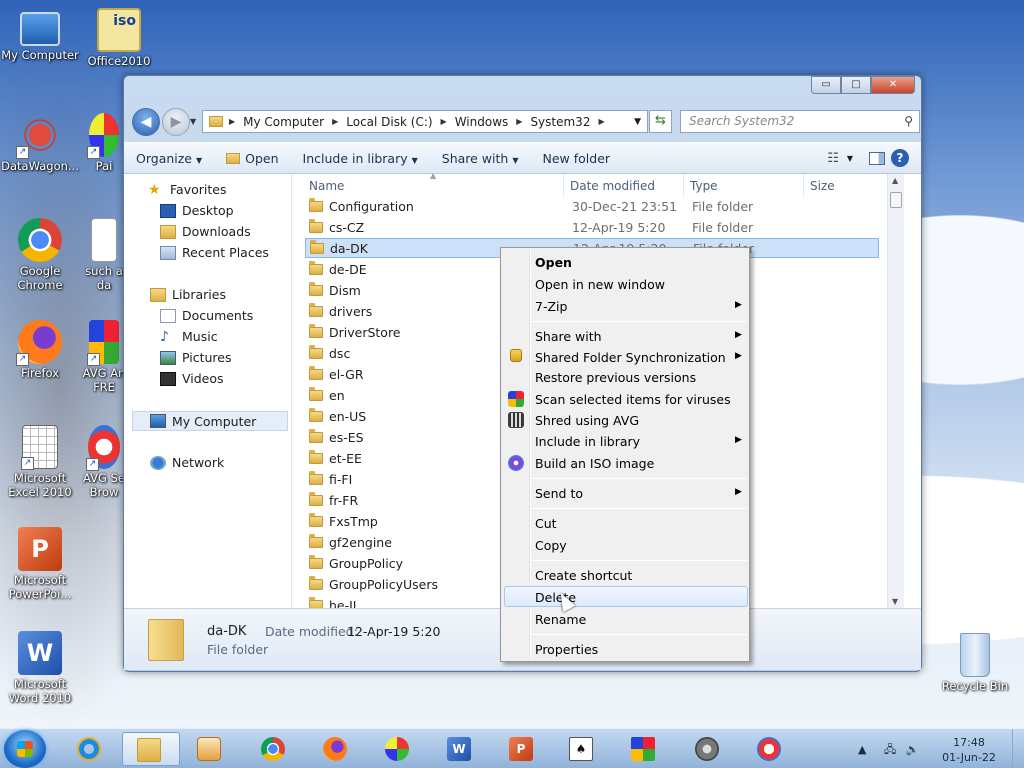 This screenshot has width=1024, height=768. What do you see at coordinates (560, 619) in the screenshot?
I see `menu-item-rename: Rename` at bounding box center [560, 619].